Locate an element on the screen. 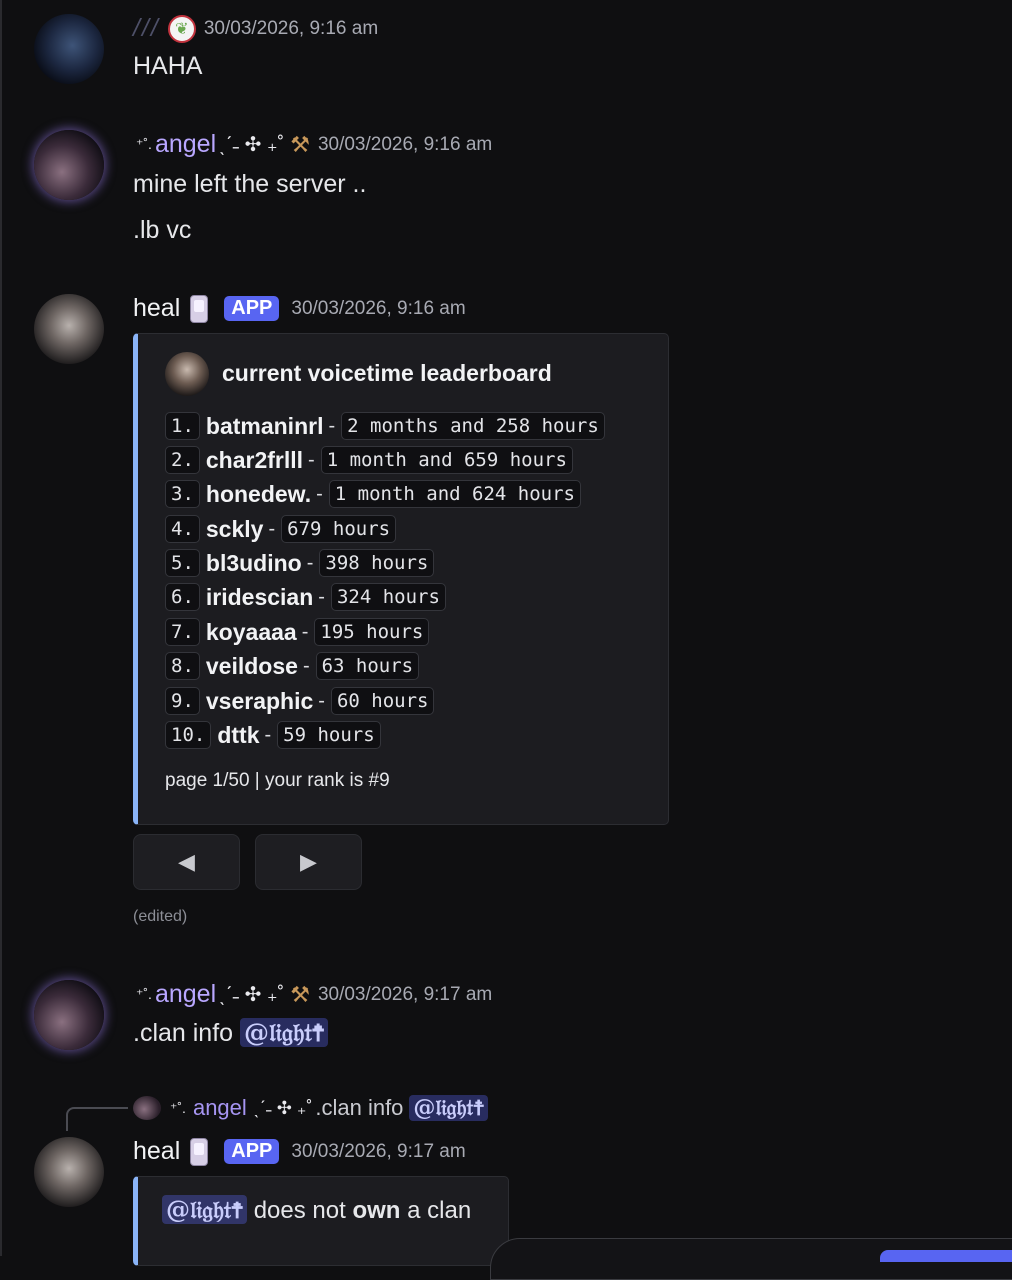 The image size is (1012, 1280). leaderboard-row: 9. vseraphic - 60 hours is located at coordinates (300, 701).